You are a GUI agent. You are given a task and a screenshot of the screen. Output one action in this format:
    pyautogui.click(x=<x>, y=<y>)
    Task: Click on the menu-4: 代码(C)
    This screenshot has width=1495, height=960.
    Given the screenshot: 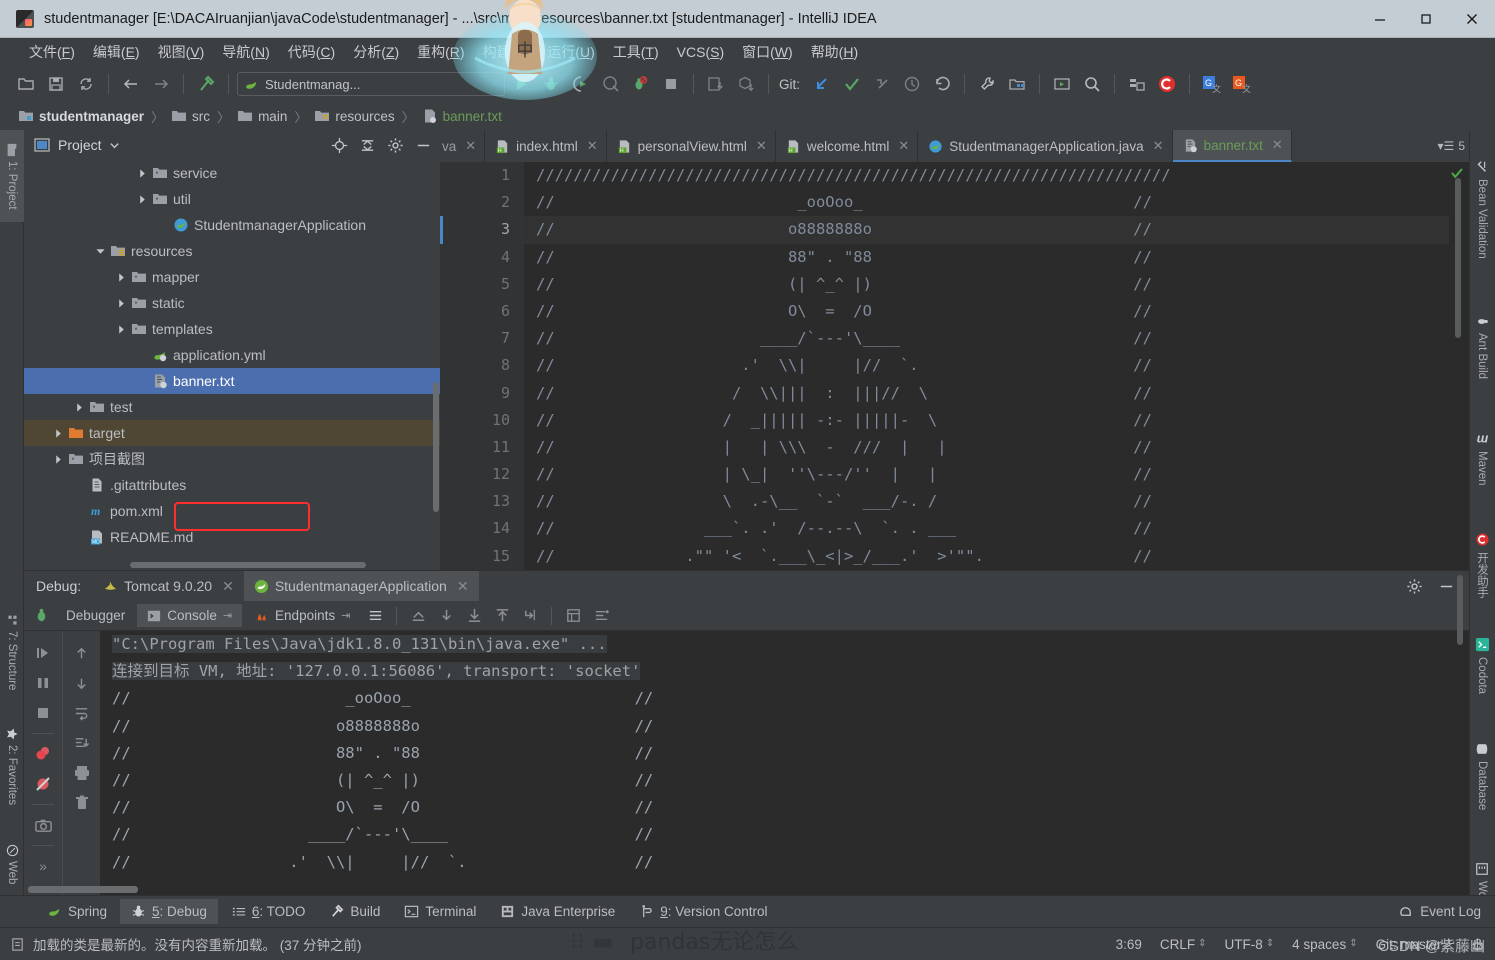 What is the action you would take?
    pyautogui.click(x=311, y=52)
    